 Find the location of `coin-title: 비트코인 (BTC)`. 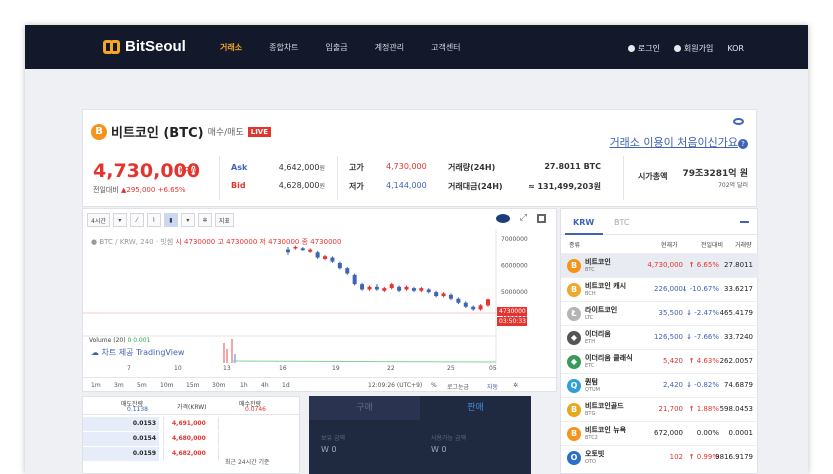

coin-title: 비트코인 (BTC) is located at coordinates (157, 133).